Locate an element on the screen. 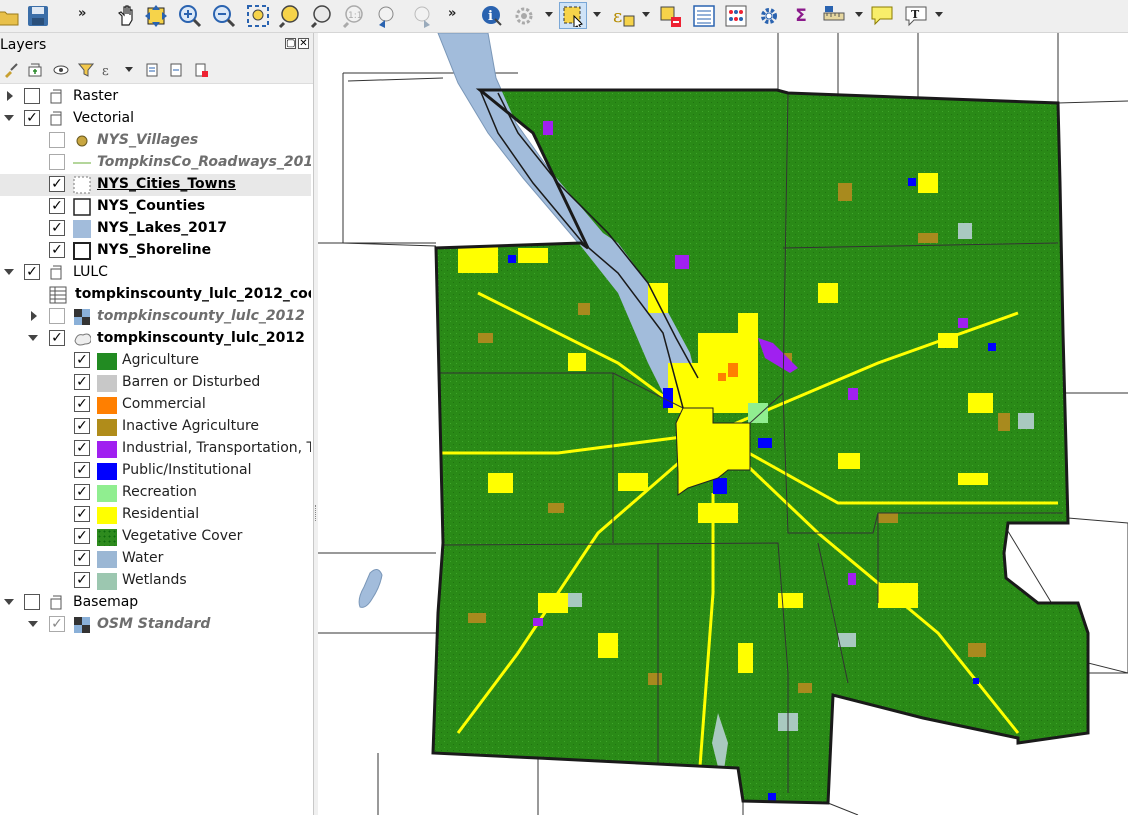 The width and height of the screenshot is (1128, 815). map-tips-icon is located at coordinates (882, 15).